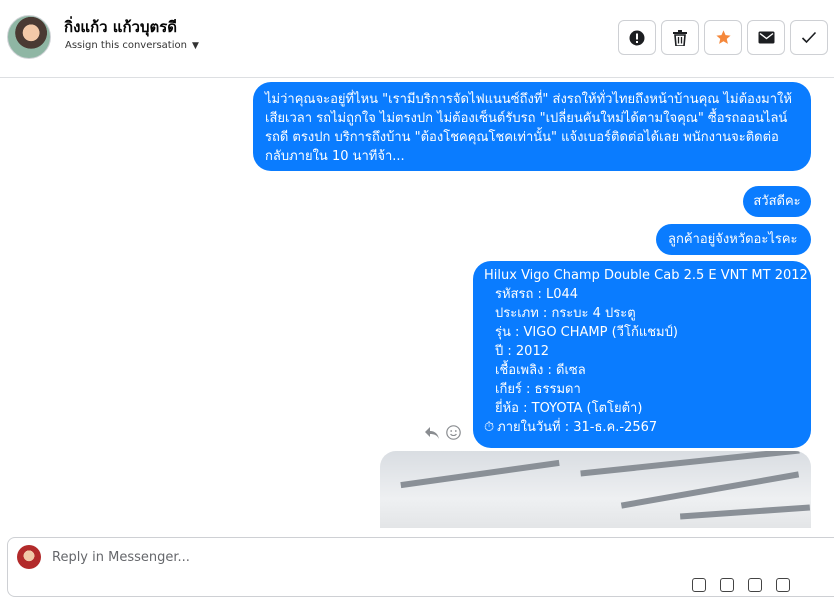 Image resolution: width=834 pixels, height=597 pixels. I want to click on delete-button, so click(680, 37).